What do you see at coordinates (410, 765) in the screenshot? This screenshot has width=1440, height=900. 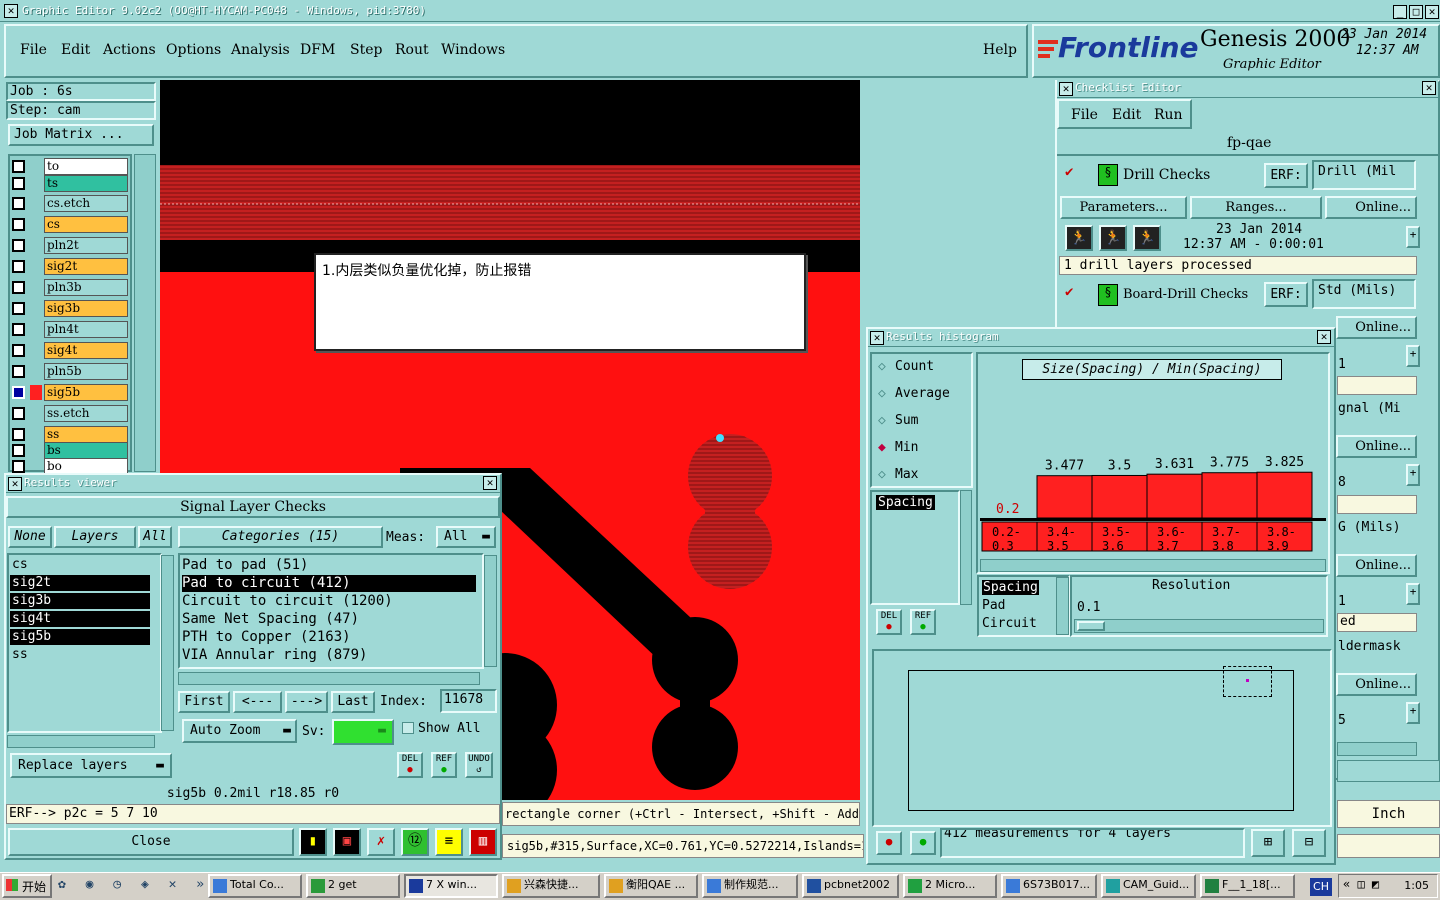 I see `results-del-button: DEL ●` at bounding box center [410, 765].